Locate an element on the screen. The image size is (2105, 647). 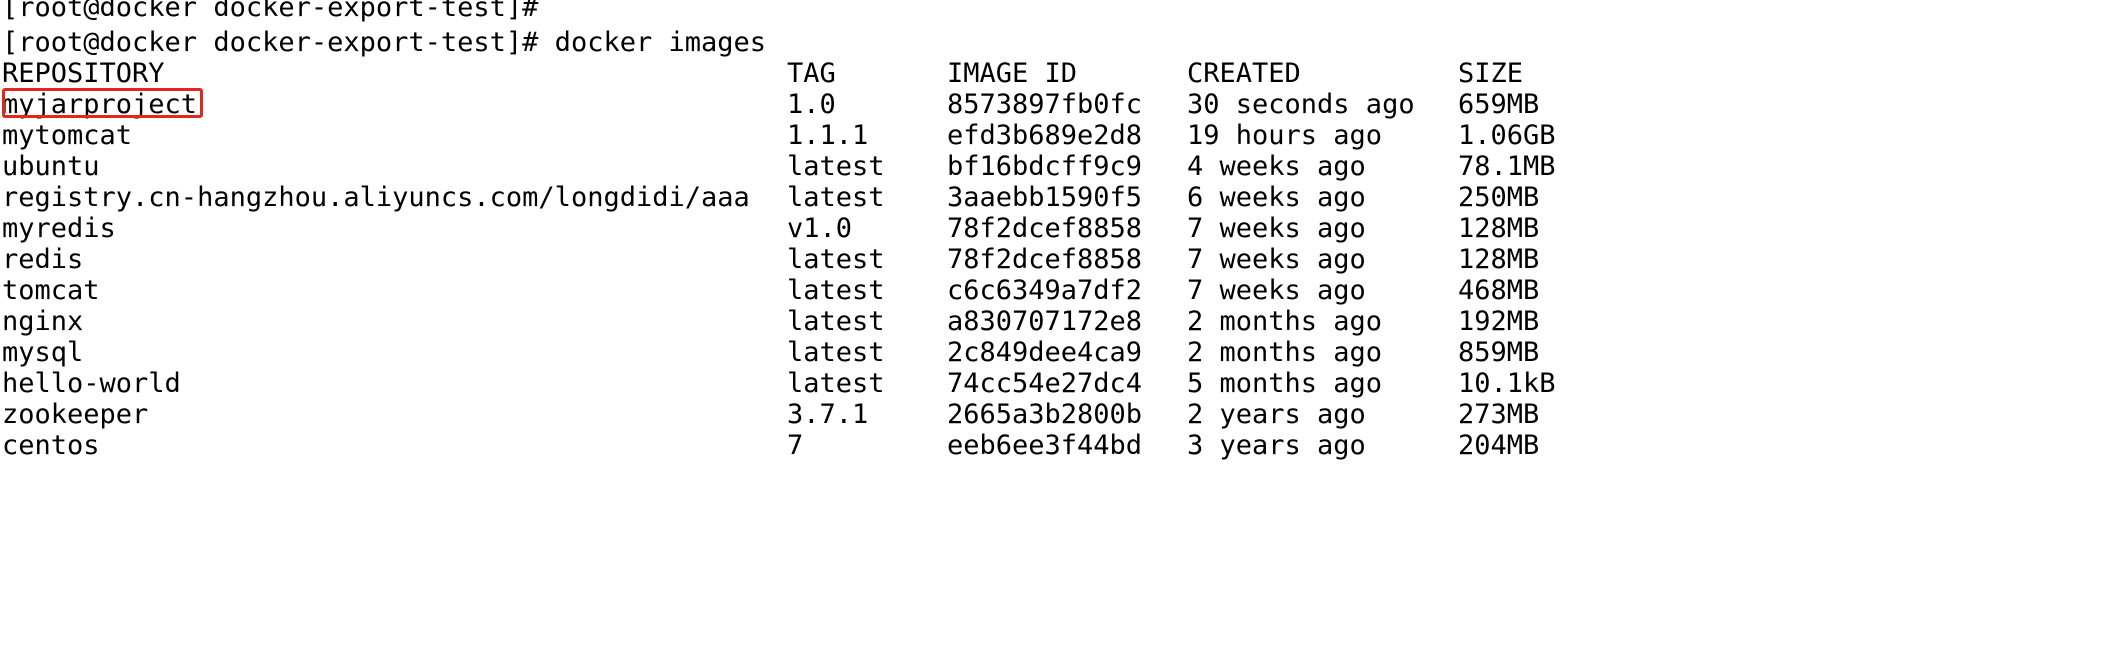
row-repository: ubuntu is located at coordinates (51, 166).